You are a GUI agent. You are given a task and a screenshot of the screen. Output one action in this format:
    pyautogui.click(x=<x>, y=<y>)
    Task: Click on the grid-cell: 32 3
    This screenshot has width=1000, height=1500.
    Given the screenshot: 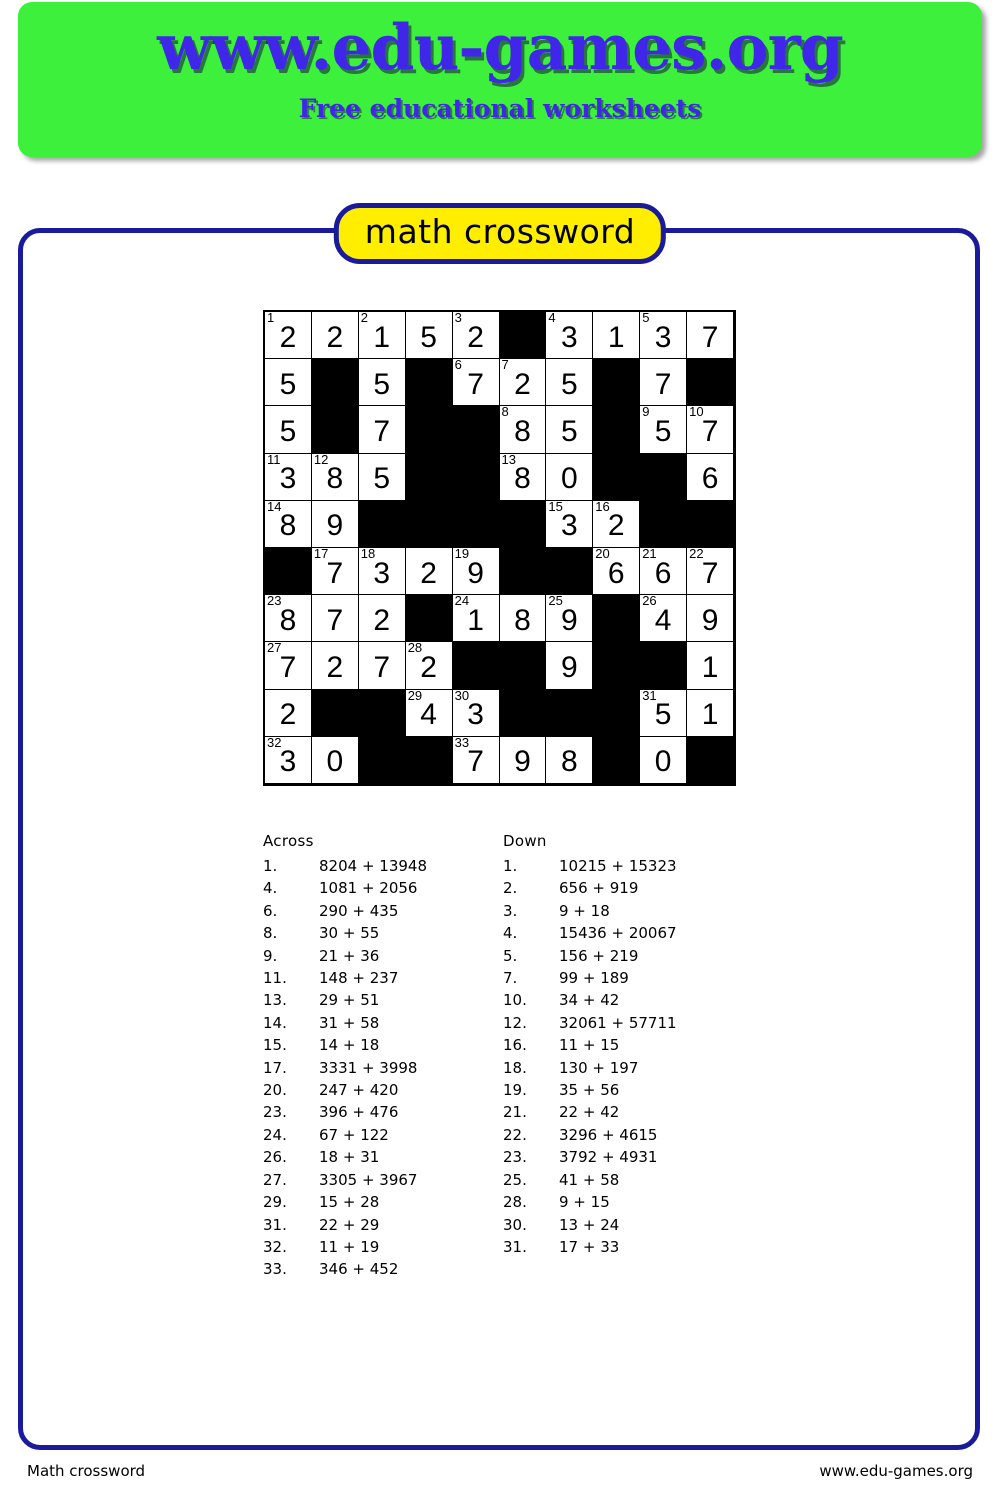 What is the action you would take?
    pyautogui.click(x=288, y=759)
    